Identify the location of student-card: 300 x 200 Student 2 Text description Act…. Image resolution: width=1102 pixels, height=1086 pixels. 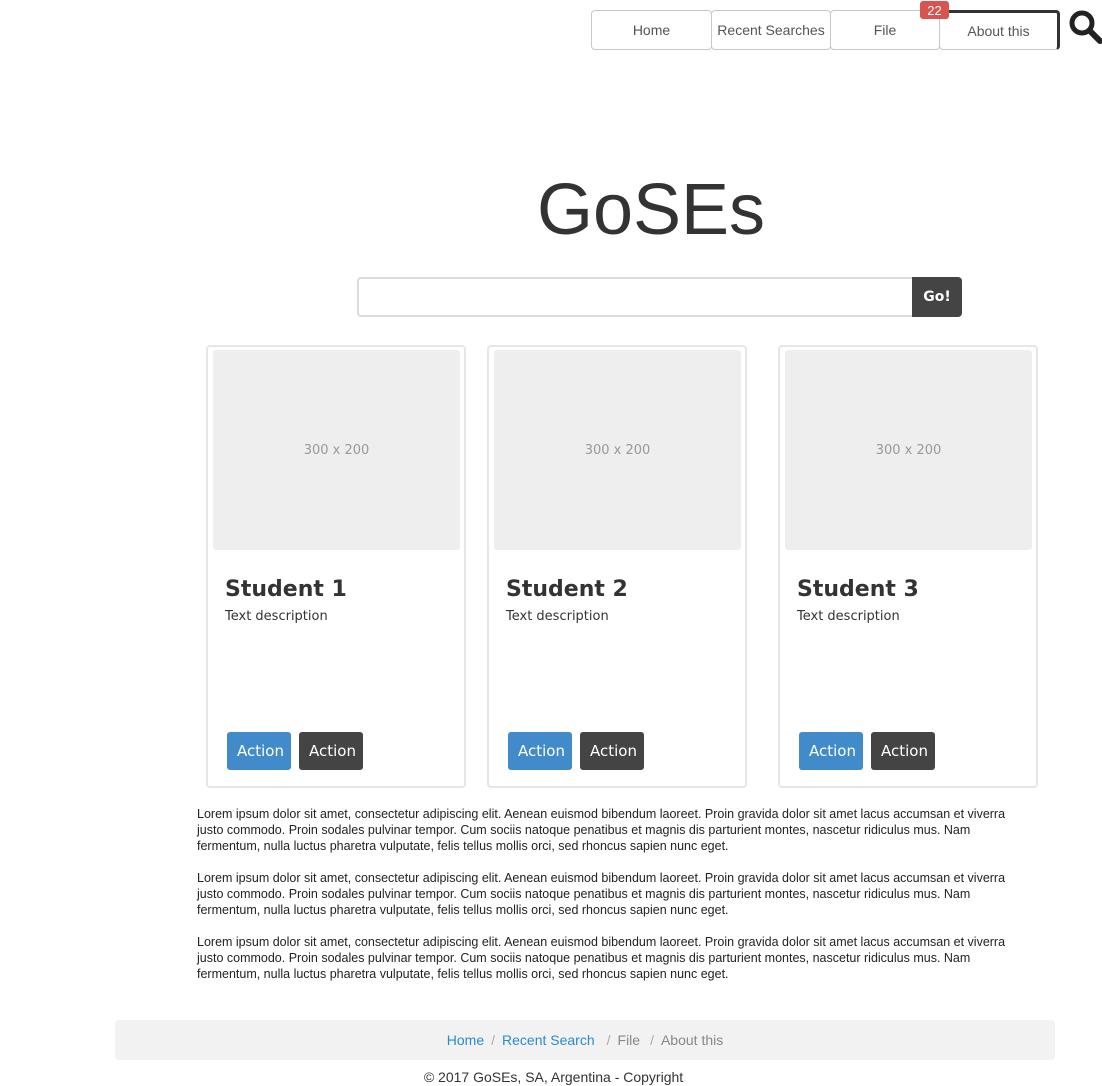
(617, 566).